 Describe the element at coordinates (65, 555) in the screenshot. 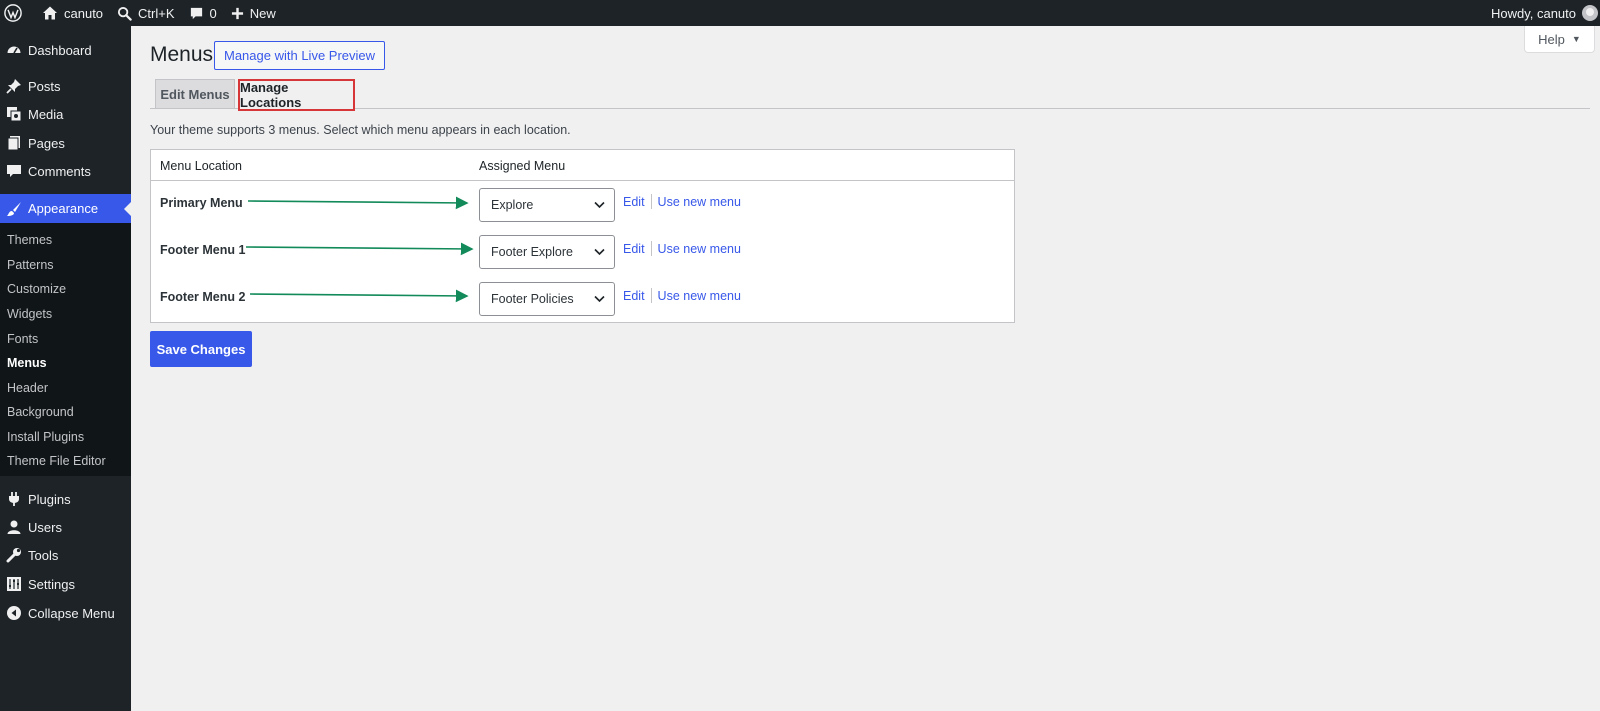

I see `sidebar-item-tools: Tools` at that location.